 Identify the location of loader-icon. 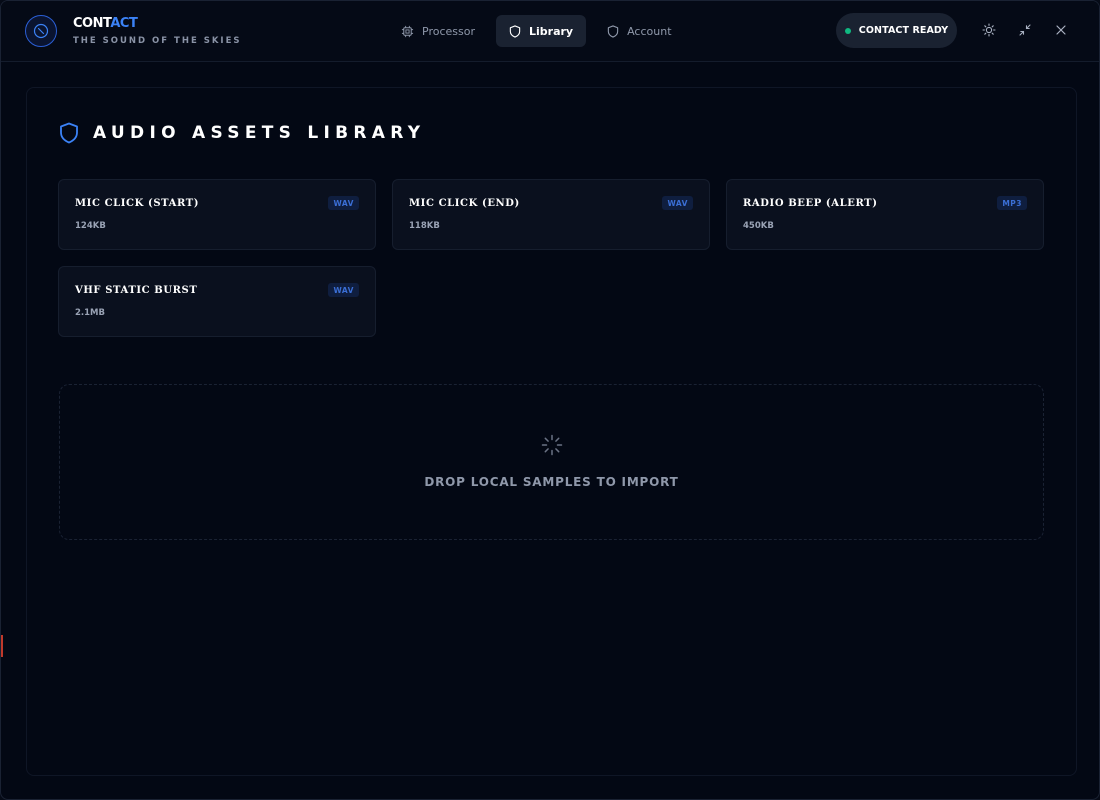
(552, 445).